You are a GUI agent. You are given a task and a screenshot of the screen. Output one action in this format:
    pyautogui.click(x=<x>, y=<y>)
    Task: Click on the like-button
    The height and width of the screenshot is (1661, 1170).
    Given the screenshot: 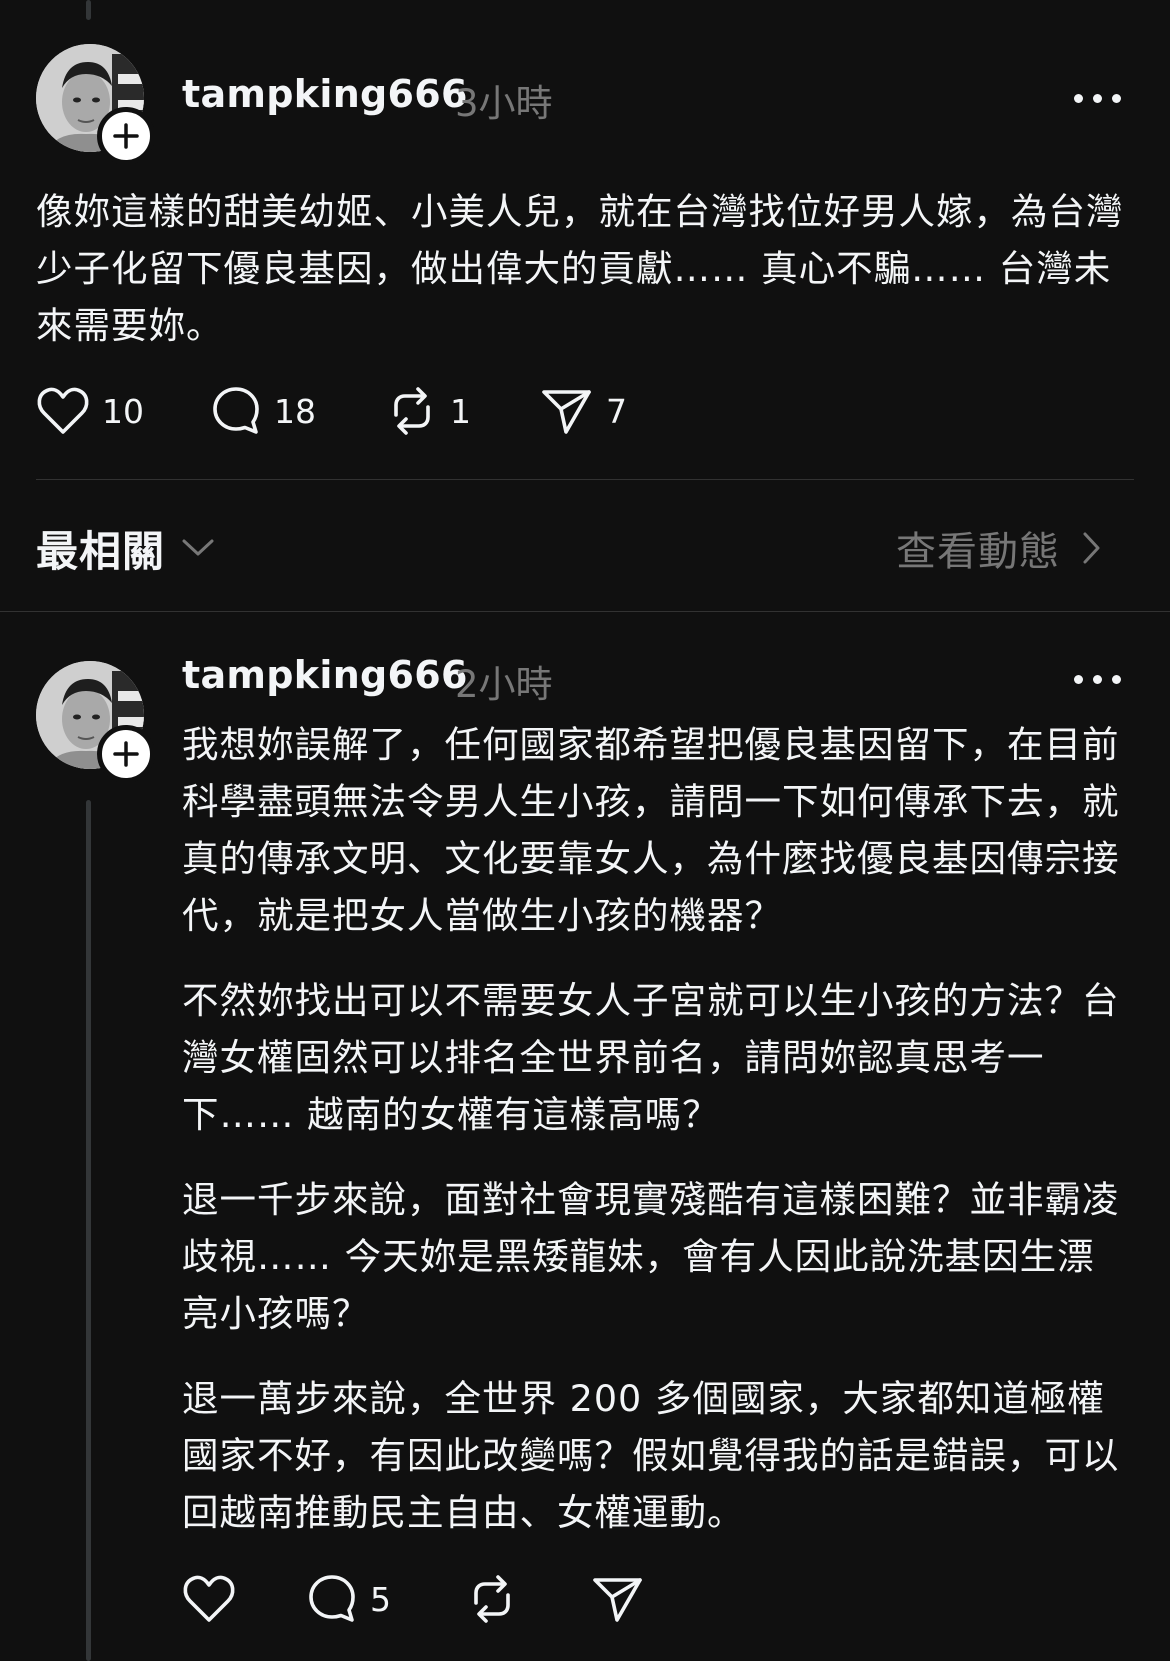 What is the action you would take?
    pyautogui.click(x=209, y=1599)
    